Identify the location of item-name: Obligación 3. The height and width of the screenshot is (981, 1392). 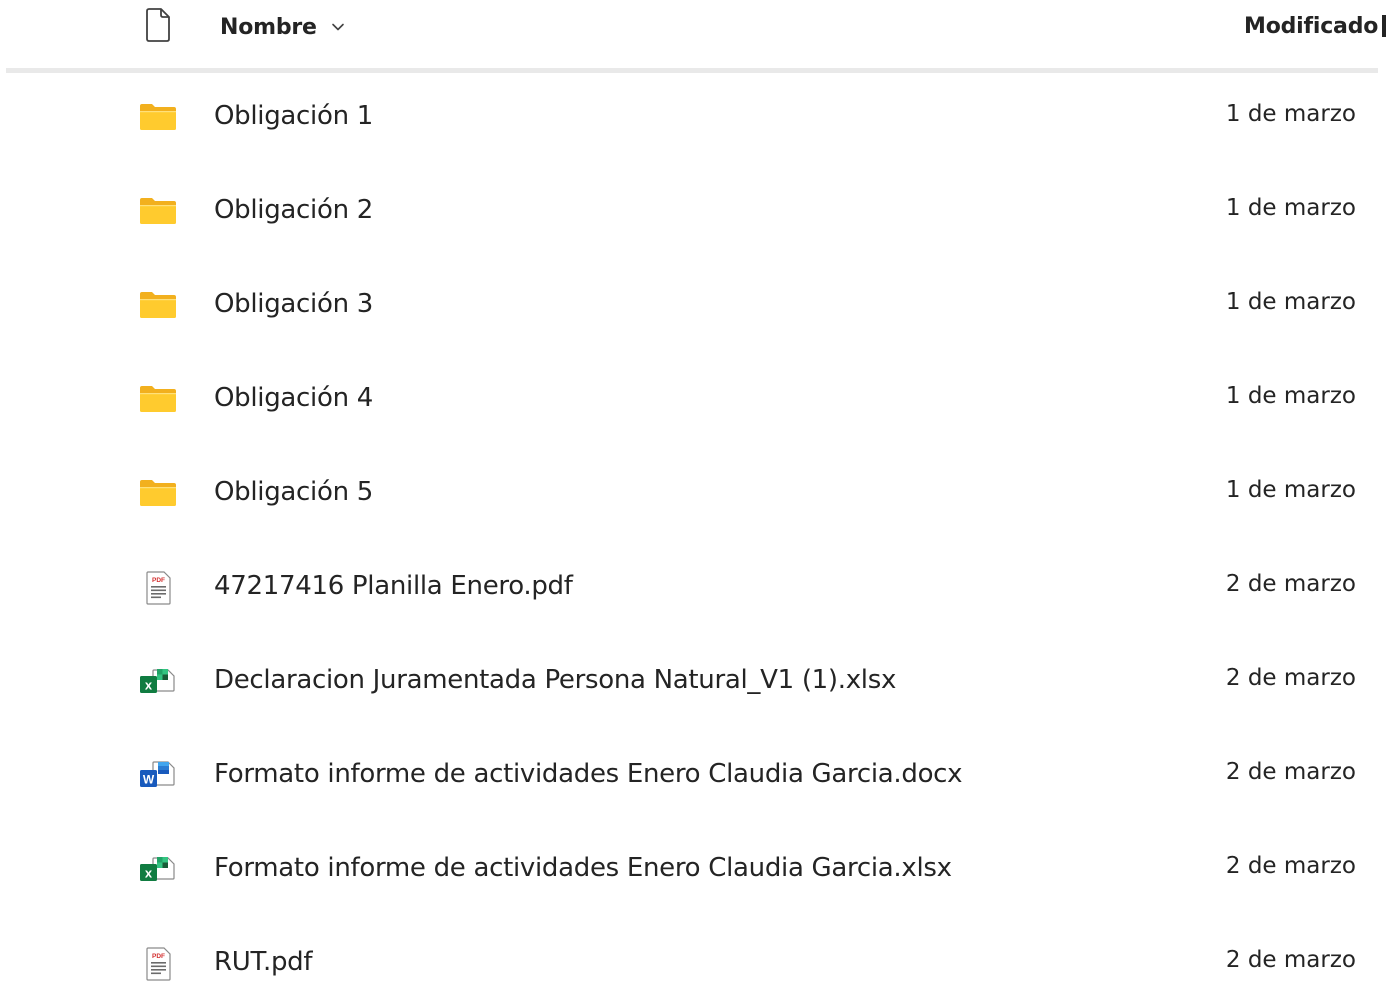
(293, 304).